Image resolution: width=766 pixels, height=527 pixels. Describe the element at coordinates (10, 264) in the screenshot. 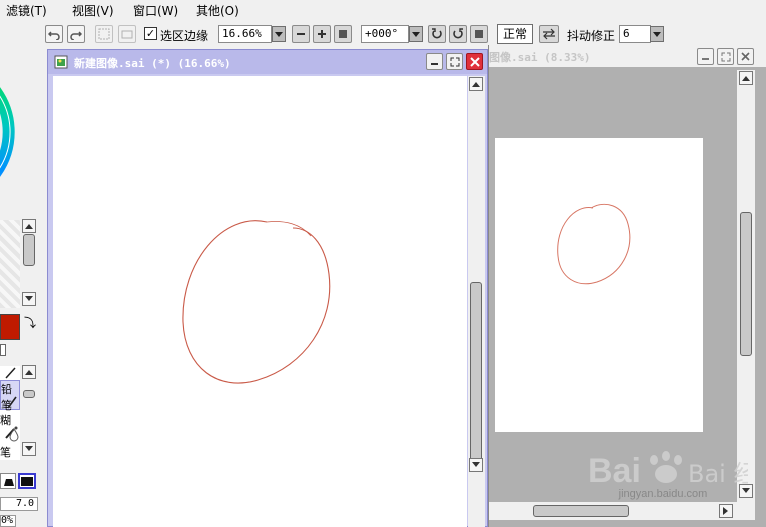

I see `layer-thumbnail-area` at that location.